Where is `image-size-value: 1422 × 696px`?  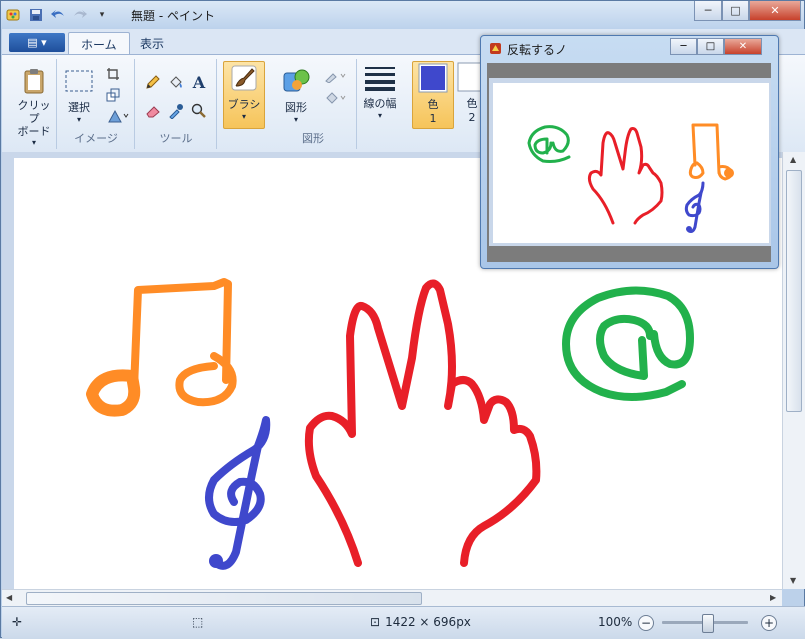
image-size-value: 1422 × 696px is located at coordinates (428, 622).